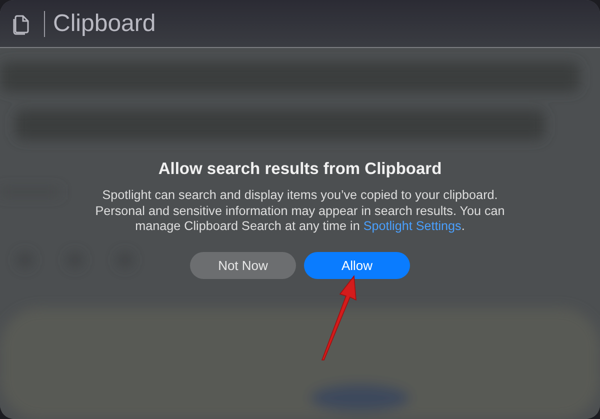 This screenshot has width=600, height=419. What do you see at coordinates (300, 169) in the screenshot?
I see `dialog-title: Allow search results from Clipboard` at bounding box center [300, 169].